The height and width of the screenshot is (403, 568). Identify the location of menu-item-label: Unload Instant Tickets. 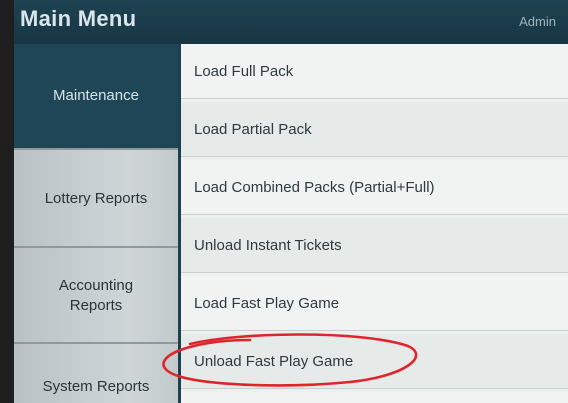
(268, 245).